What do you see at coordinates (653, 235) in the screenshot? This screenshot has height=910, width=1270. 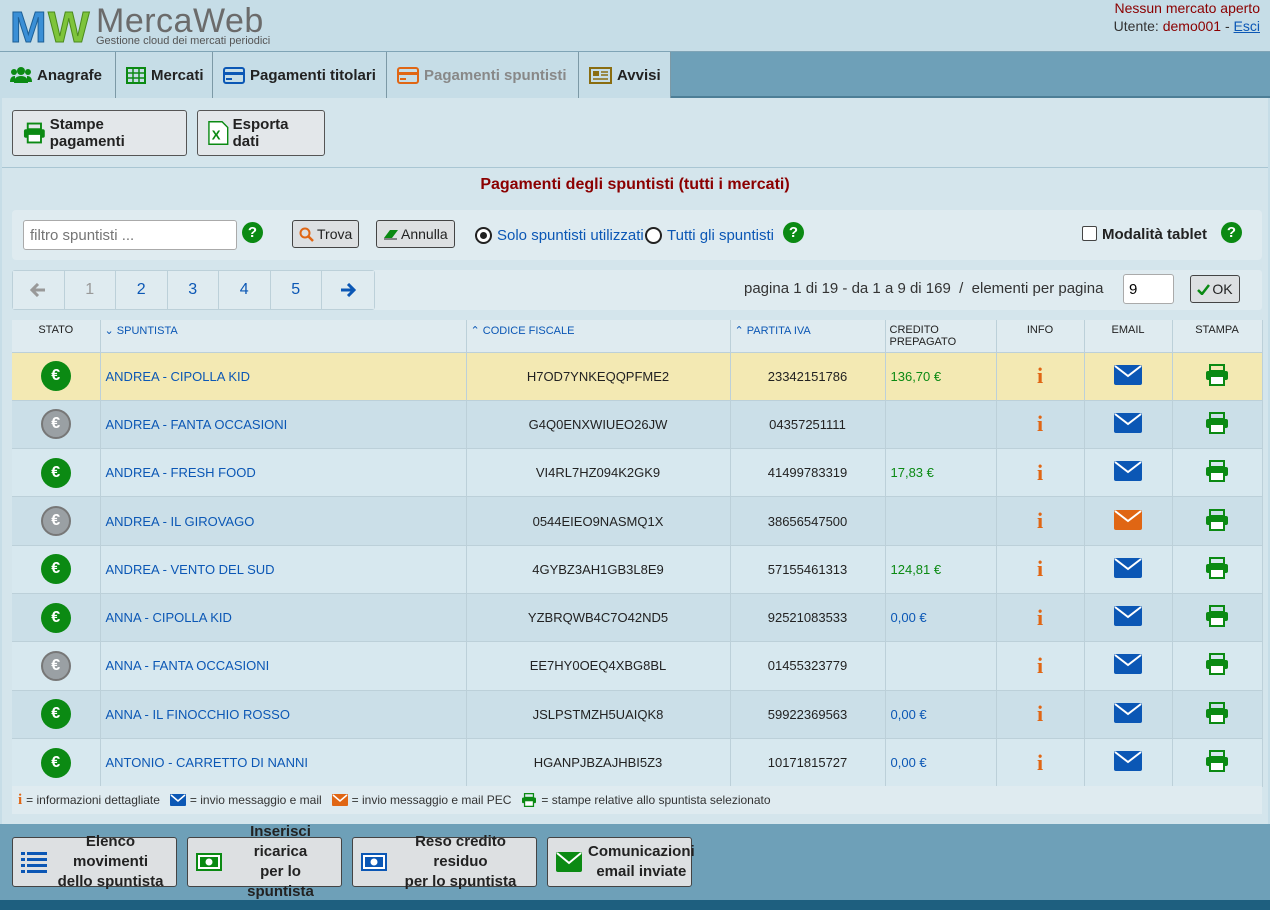 I see `radio-all` at bounding box center [653, 235].